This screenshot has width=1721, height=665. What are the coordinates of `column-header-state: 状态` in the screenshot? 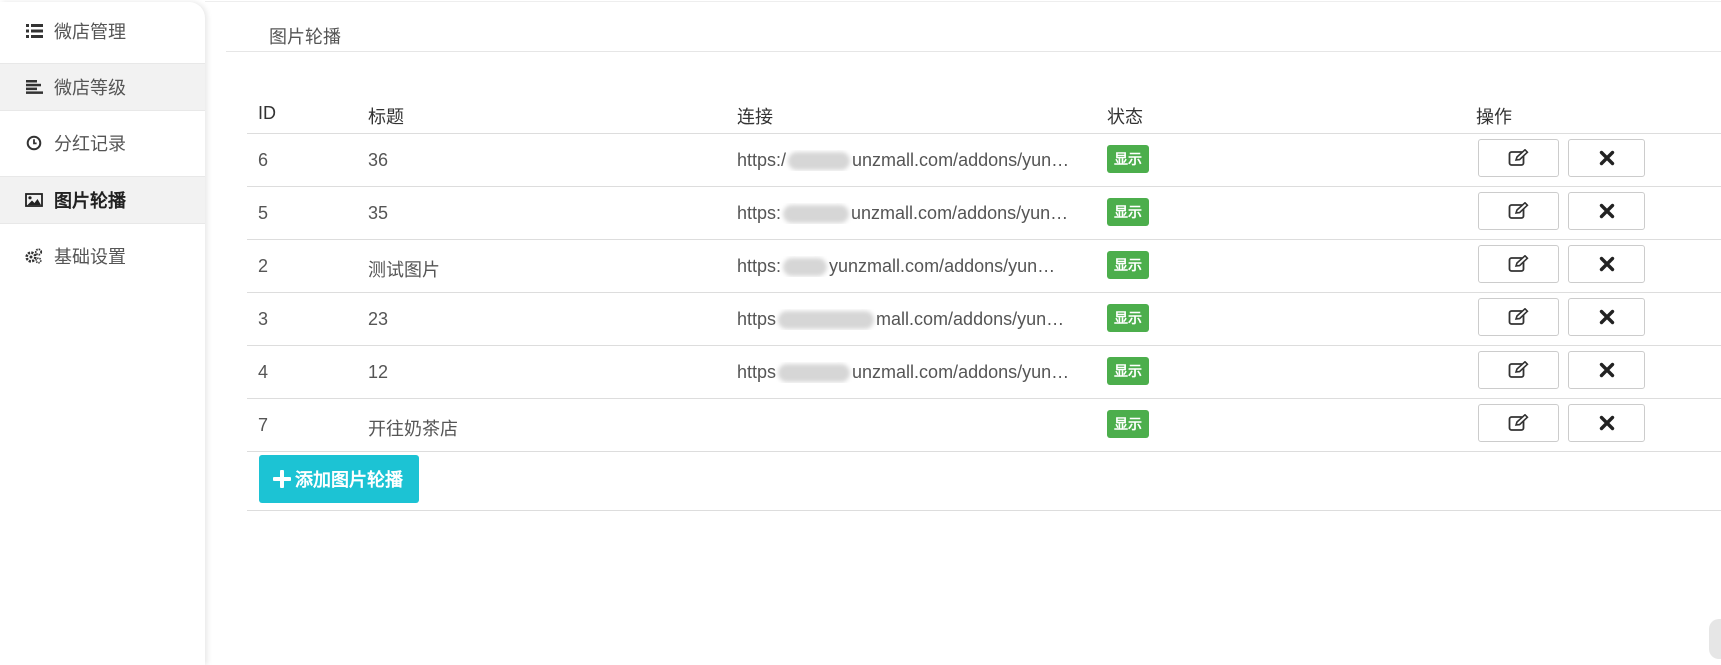 It's located at (1125, 117).